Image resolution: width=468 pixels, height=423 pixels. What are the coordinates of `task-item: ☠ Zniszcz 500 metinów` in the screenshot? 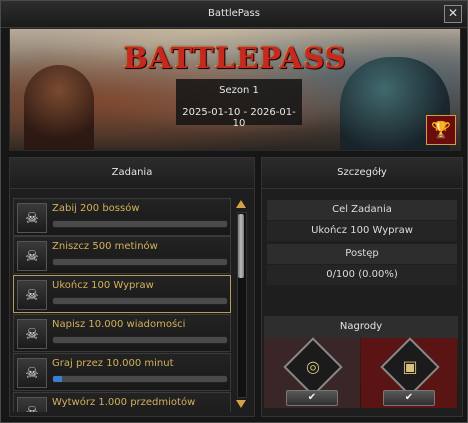 It's located at (122, 255).